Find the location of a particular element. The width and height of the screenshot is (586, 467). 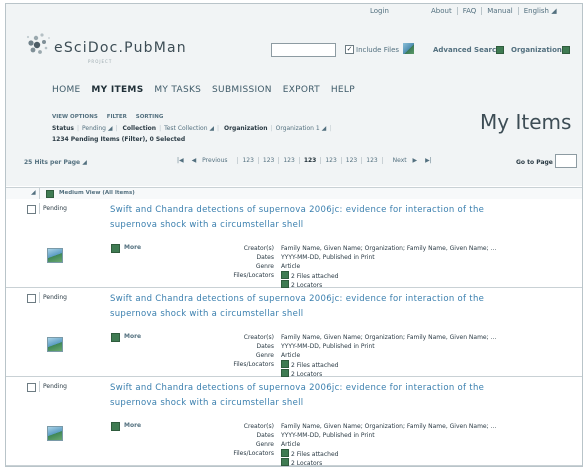

select-all-toggle: ◢ is located at coordinates (33, 192).